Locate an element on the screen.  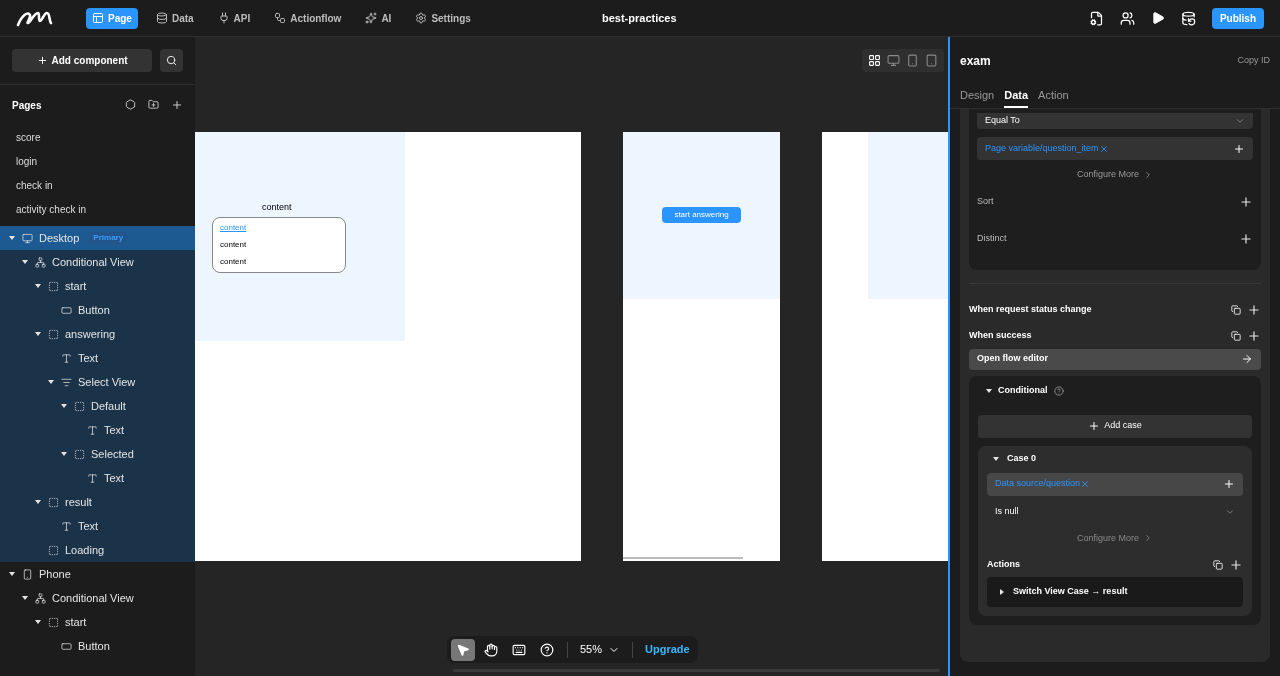
add-page-icon is located at coordinates (177, 105).